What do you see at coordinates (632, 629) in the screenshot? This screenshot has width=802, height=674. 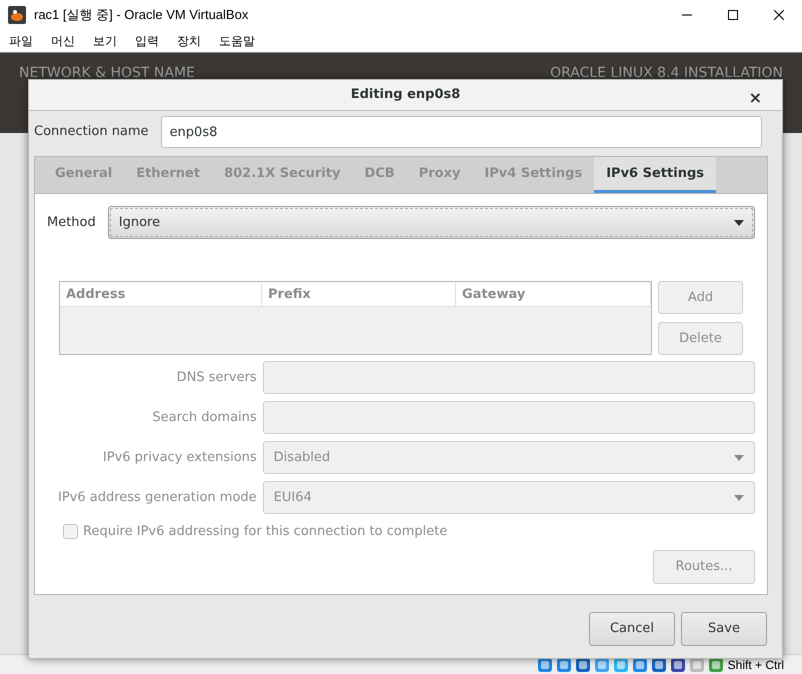 I see `dialog-button: Cancel` at bounding box center [632, 629].